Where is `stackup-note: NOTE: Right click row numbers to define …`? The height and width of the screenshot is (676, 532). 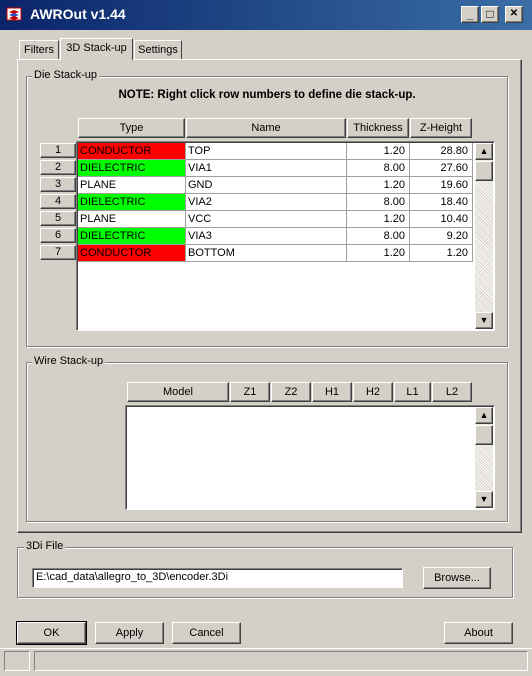
stackup-note: NOTE: Right click row numbers to define … is located at coordinates (267, 95).